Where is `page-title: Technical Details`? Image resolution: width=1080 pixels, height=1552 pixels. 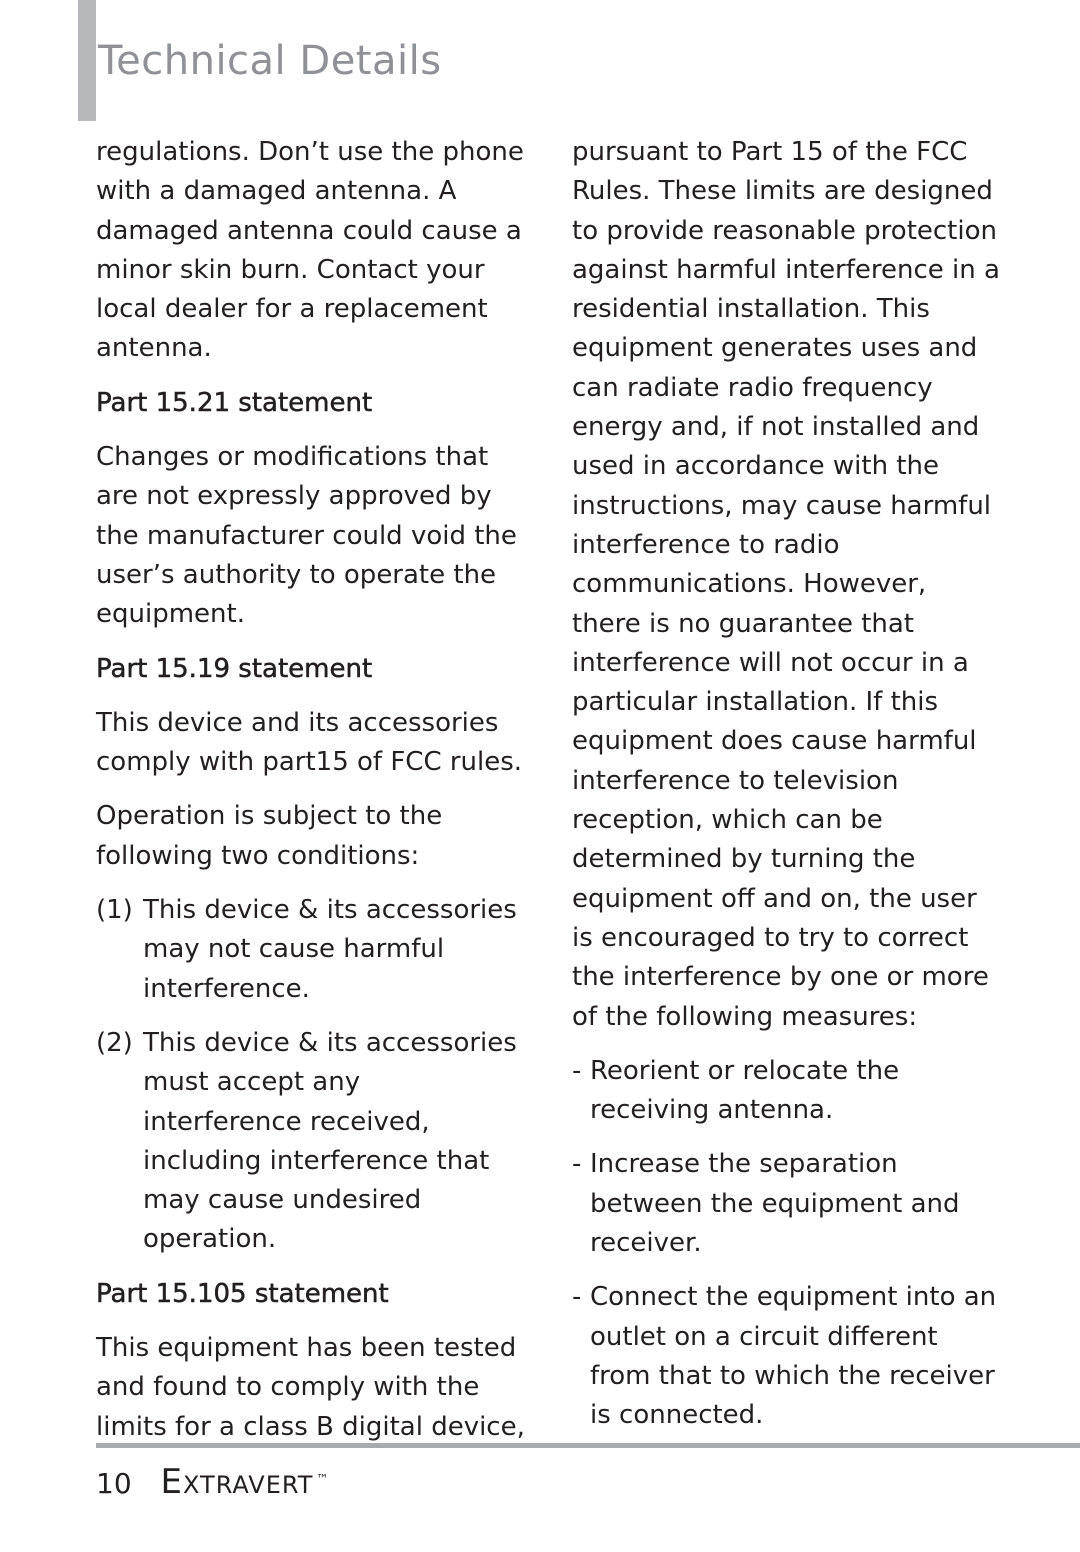
page-title: Technical Details is located at coordinates (270, 61).